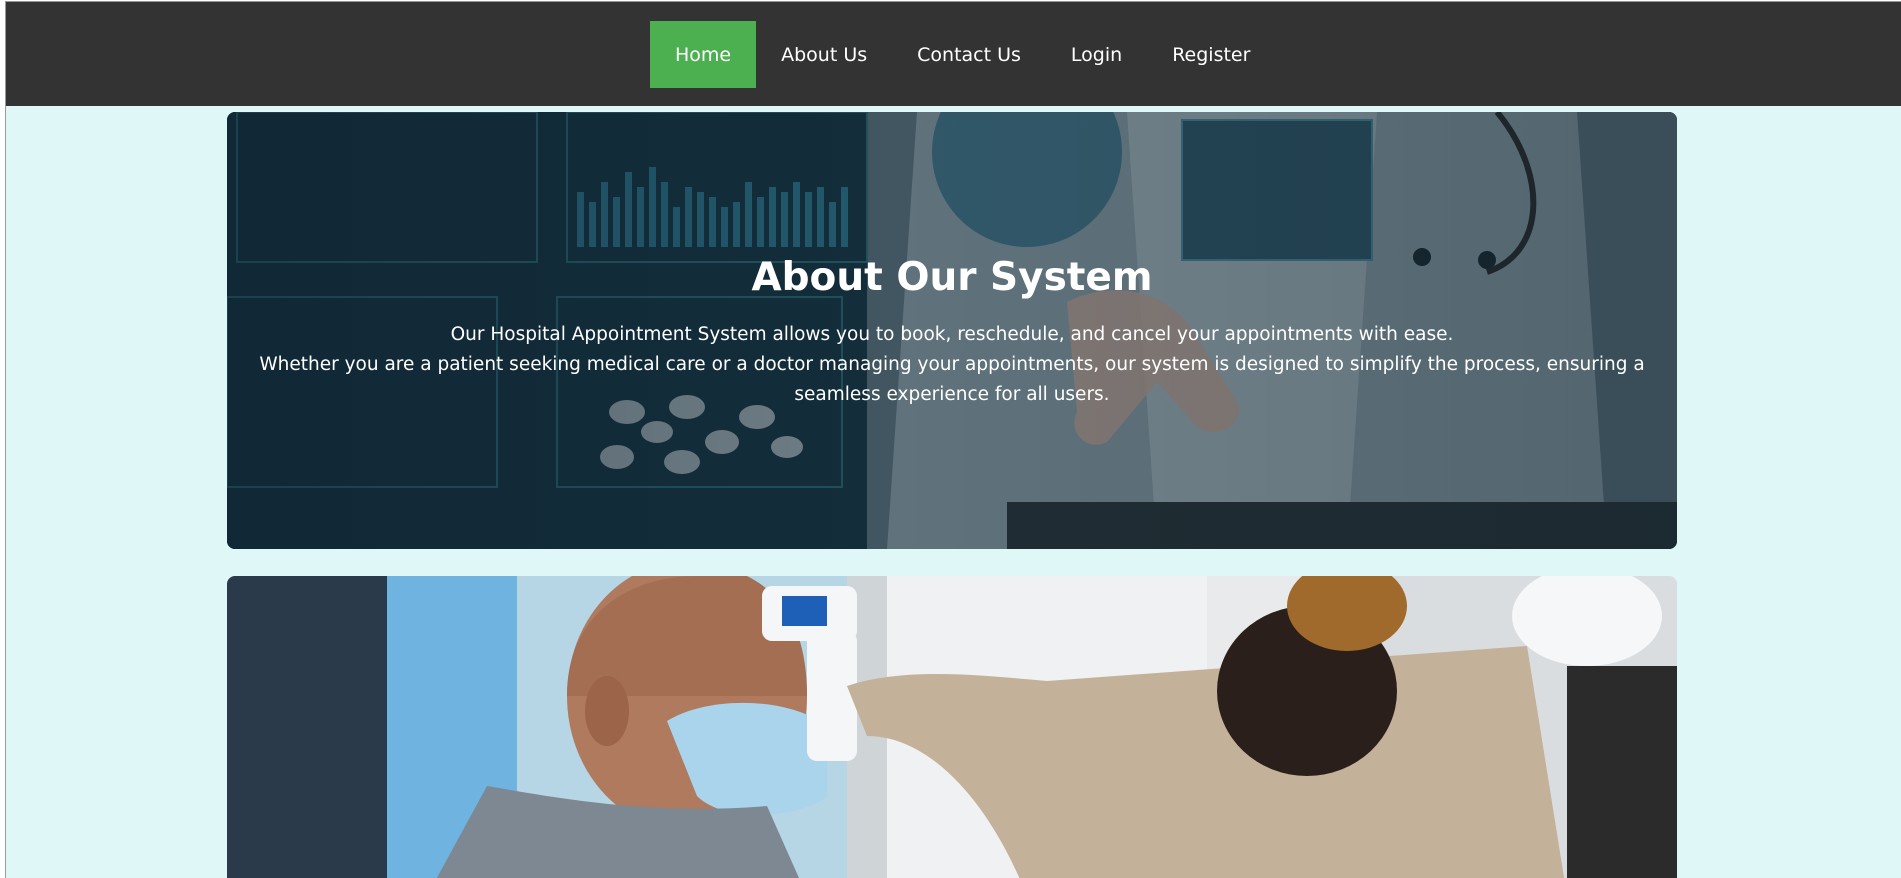 This screenshot has height=878, width=1901. I want to click on nav-about-us-link: About Us, so click(824, 54).